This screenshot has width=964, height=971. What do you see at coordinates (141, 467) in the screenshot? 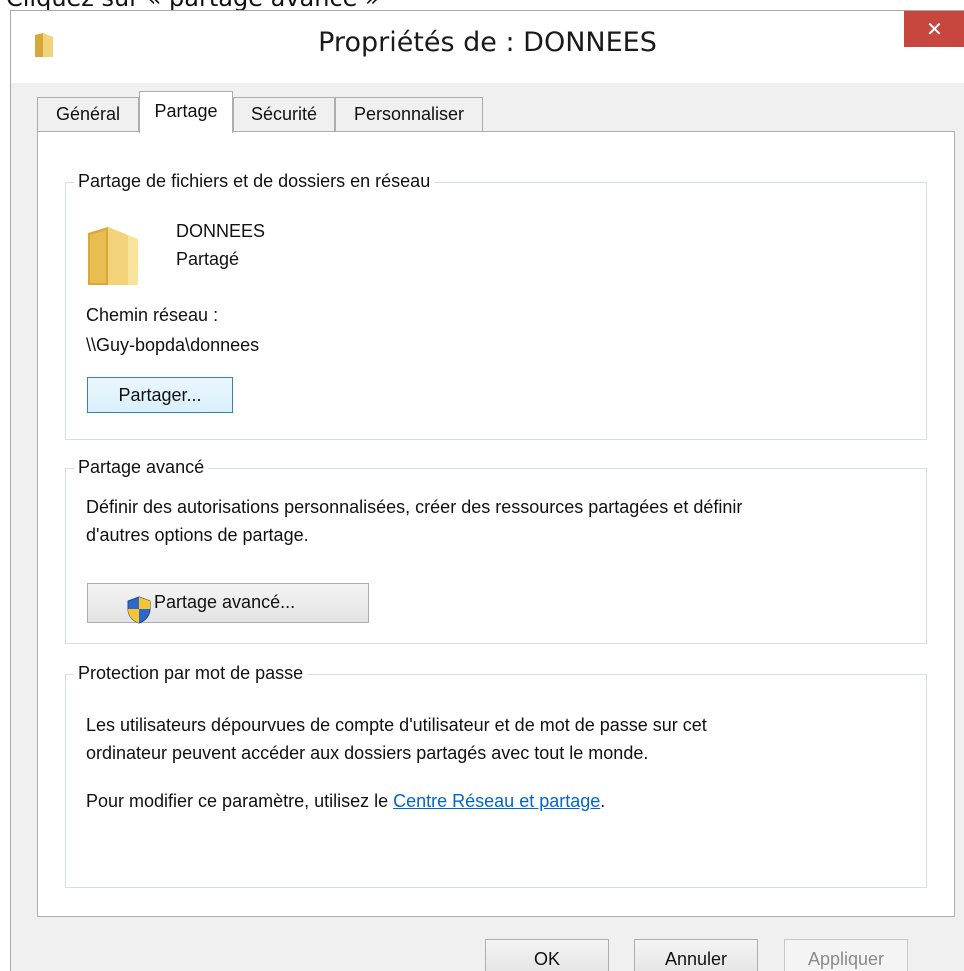
I see `group-title: Partage avancé` at bounding box center [141, 467].